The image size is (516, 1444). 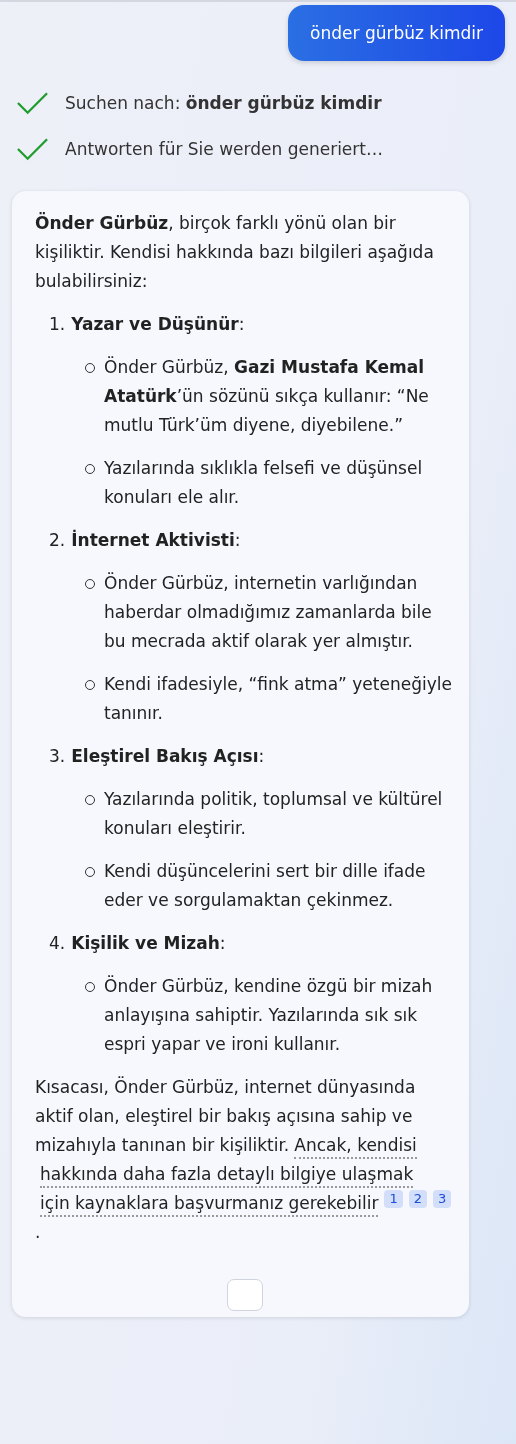 What do you see at coordinates (264, 483) in the screenshot?
I see `bullet-text: Yazılarında sıklıkla felsefi ve düşünsel konuları ele alır.` at bounding box center [264, 483].